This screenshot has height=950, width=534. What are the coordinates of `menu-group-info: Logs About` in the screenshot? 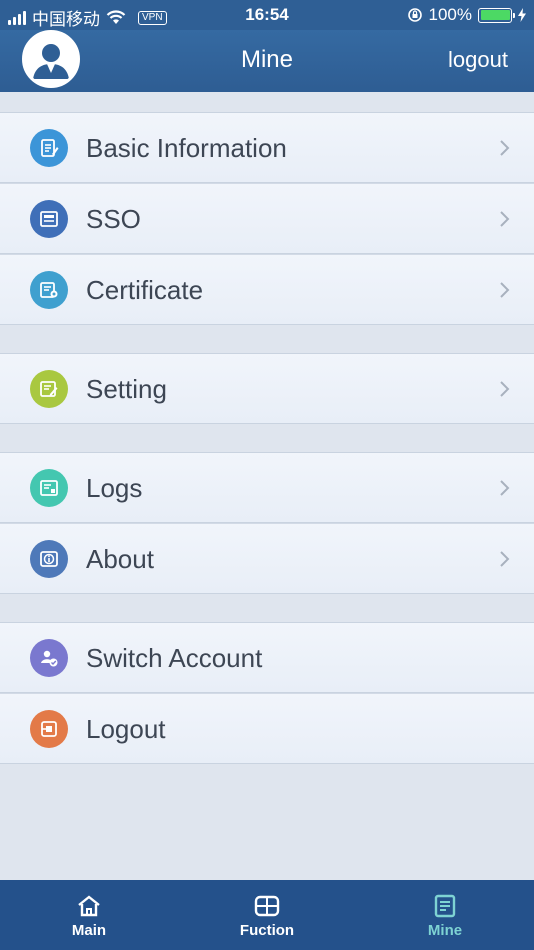 It's located at (267, 523).